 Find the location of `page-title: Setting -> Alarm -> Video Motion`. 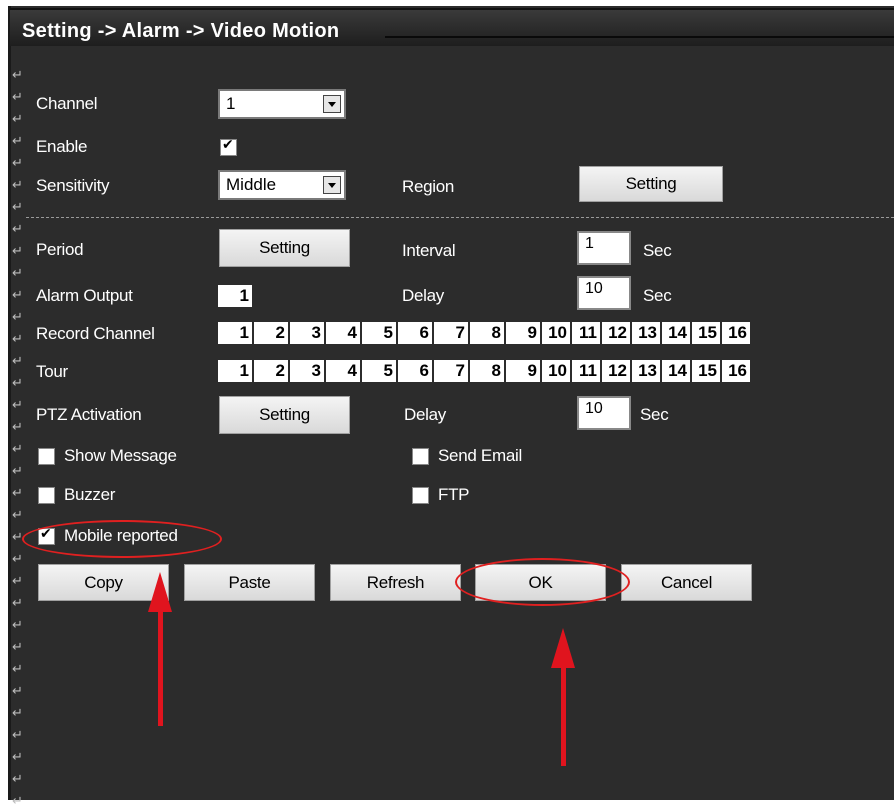

page-title: Setting -> Alarm -> Video Motion is located at coordinates (181, 31).